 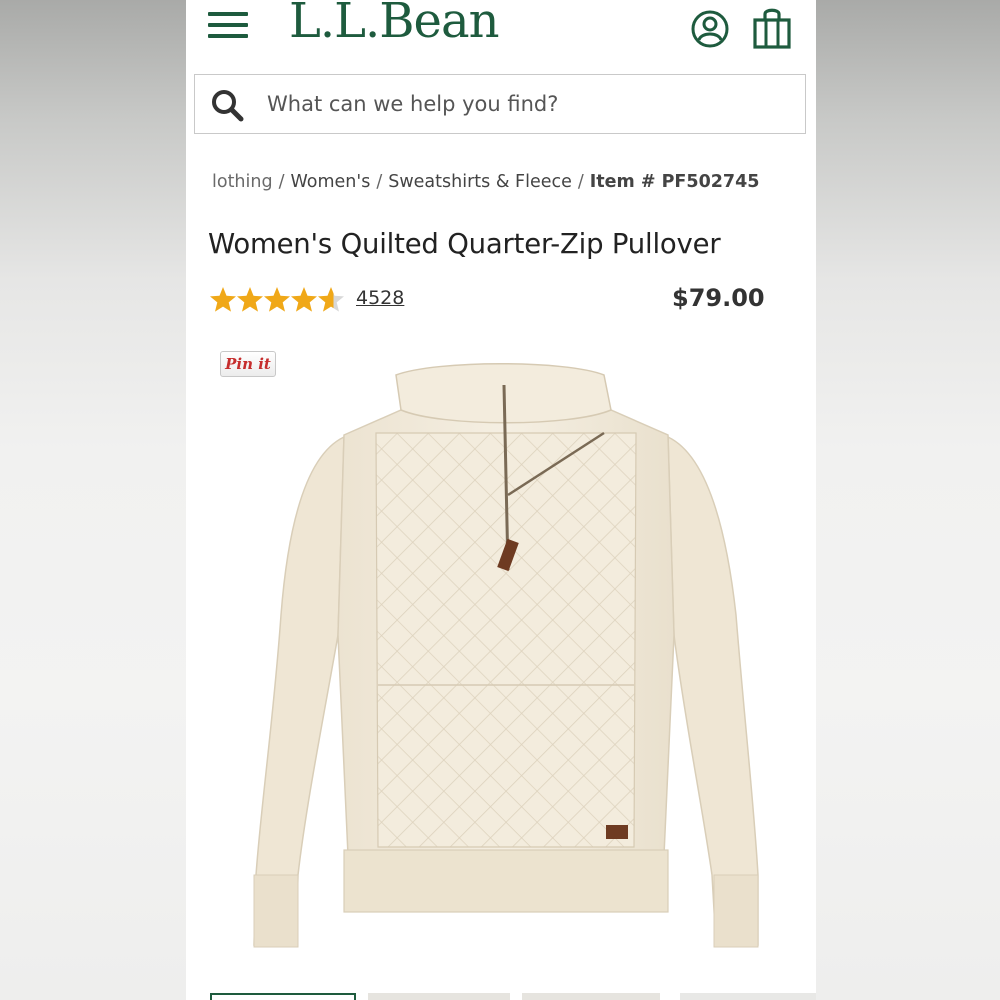 I want to click on breadcrumb-item-clothing: lothing, so click(x=242, y=182).